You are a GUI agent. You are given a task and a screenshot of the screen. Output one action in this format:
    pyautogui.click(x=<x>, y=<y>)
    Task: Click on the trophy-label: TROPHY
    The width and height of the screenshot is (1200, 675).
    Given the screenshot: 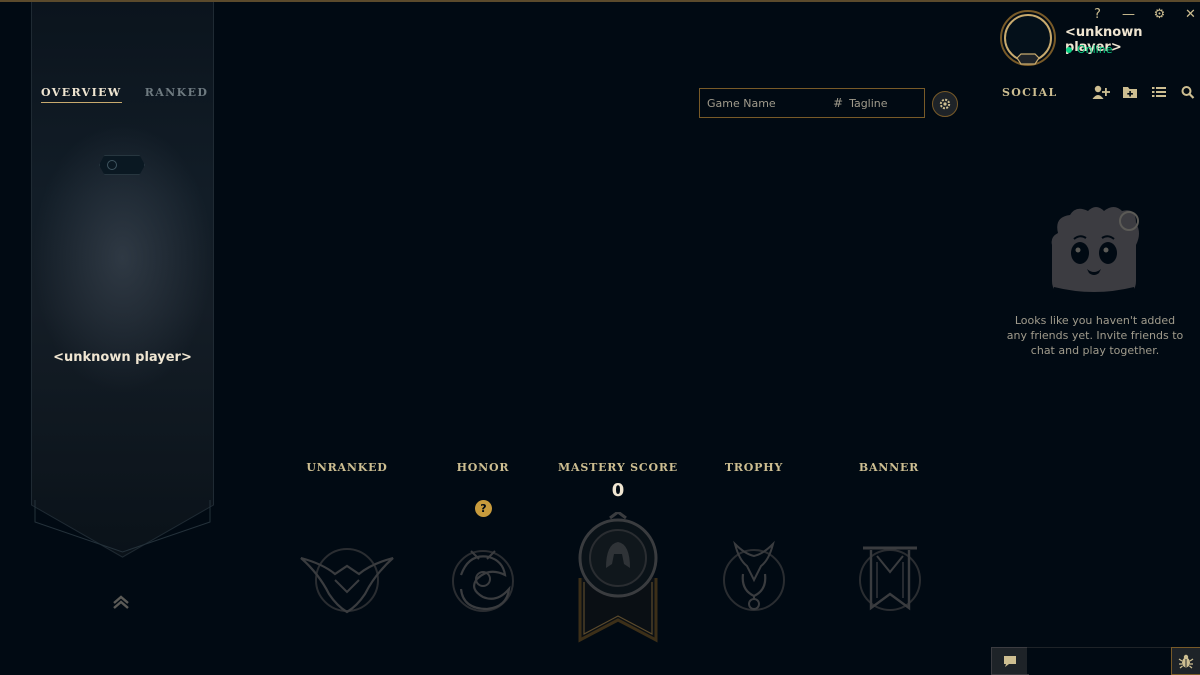 What is the action you would take?
    pyautogui.click(x=754, y=467)
    